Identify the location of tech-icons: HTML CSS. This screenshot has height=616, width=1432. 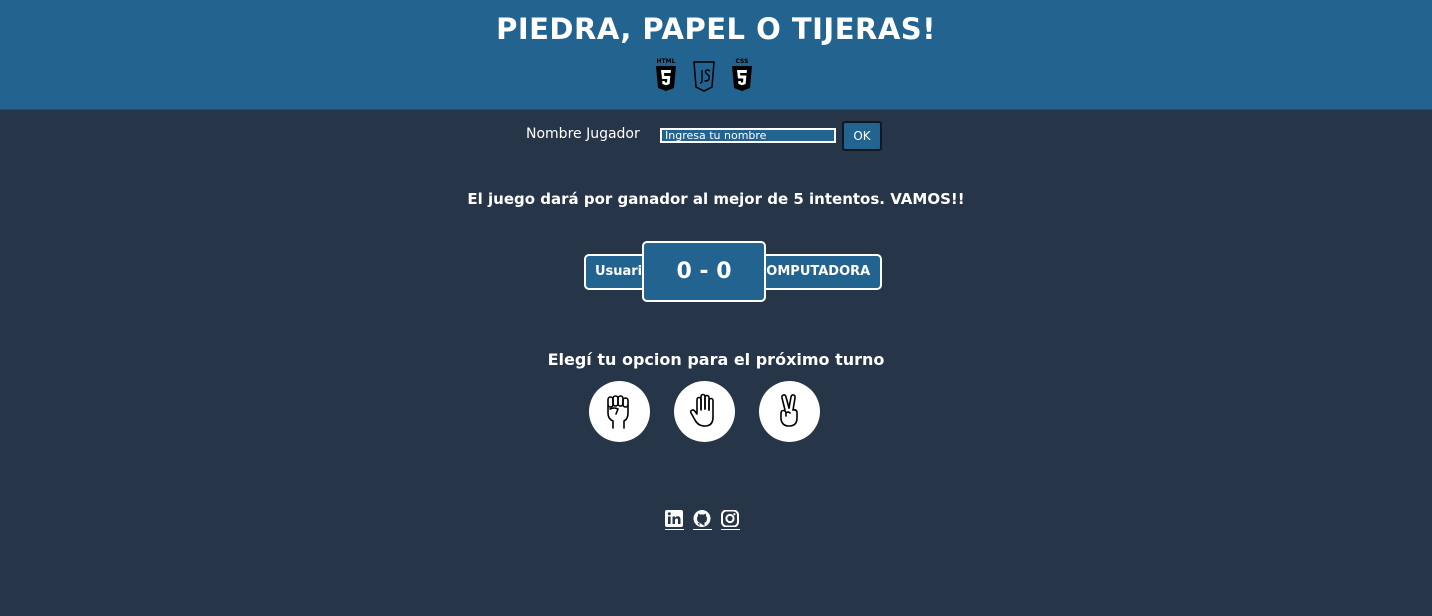
(706, 75).